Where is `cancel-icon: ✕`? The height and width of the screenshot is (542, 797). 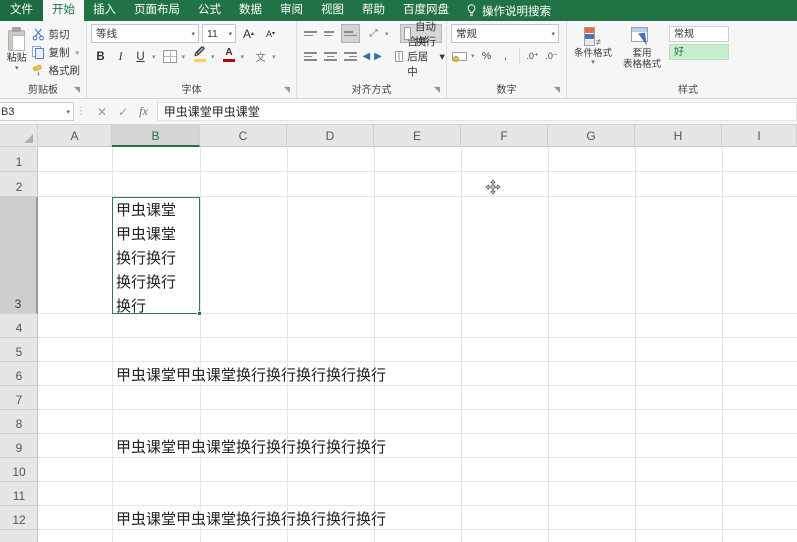
cancel-icon: ✕ is located at coordinates (102, 112).